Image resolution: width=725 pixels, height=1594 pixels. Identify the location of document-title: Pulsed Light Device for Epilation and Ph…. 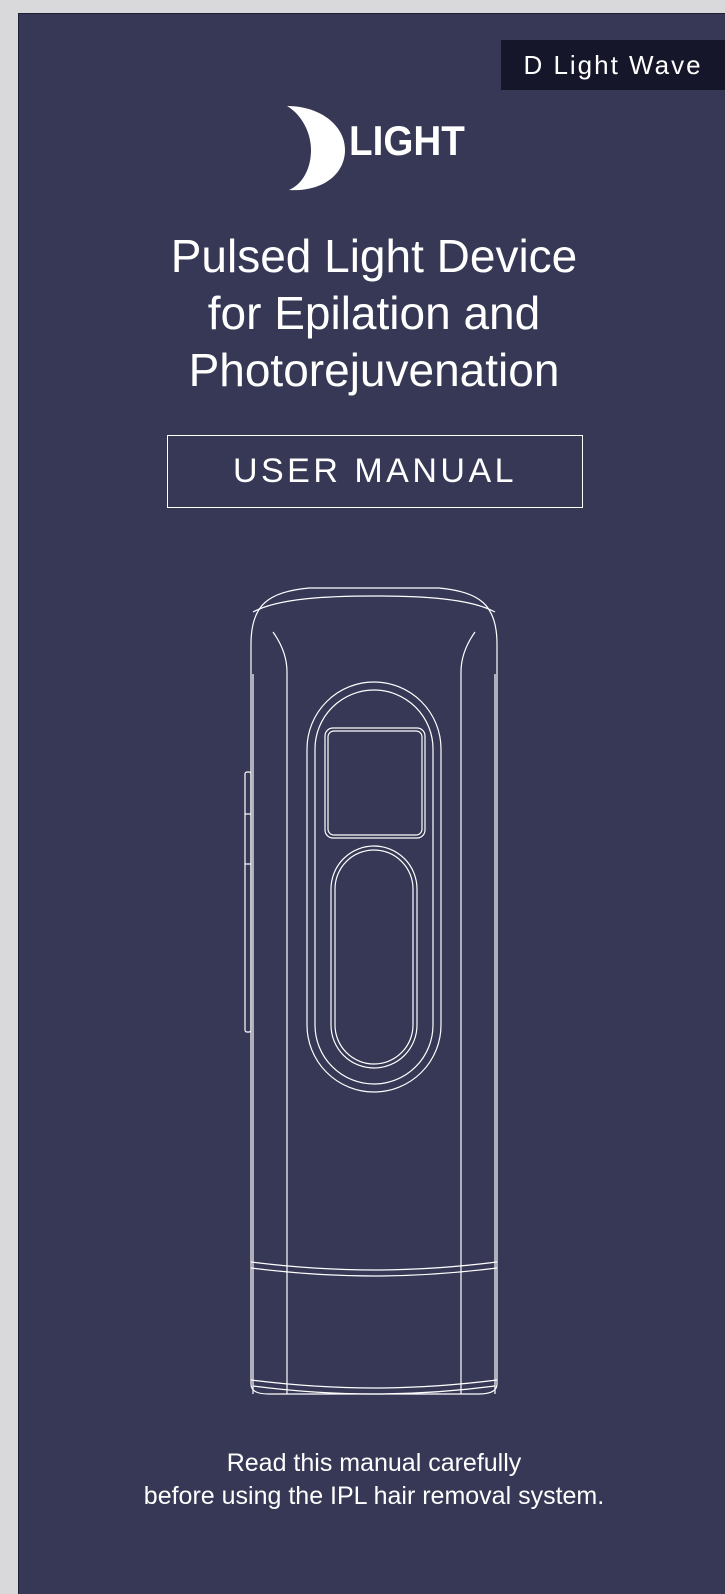
(372, 313).